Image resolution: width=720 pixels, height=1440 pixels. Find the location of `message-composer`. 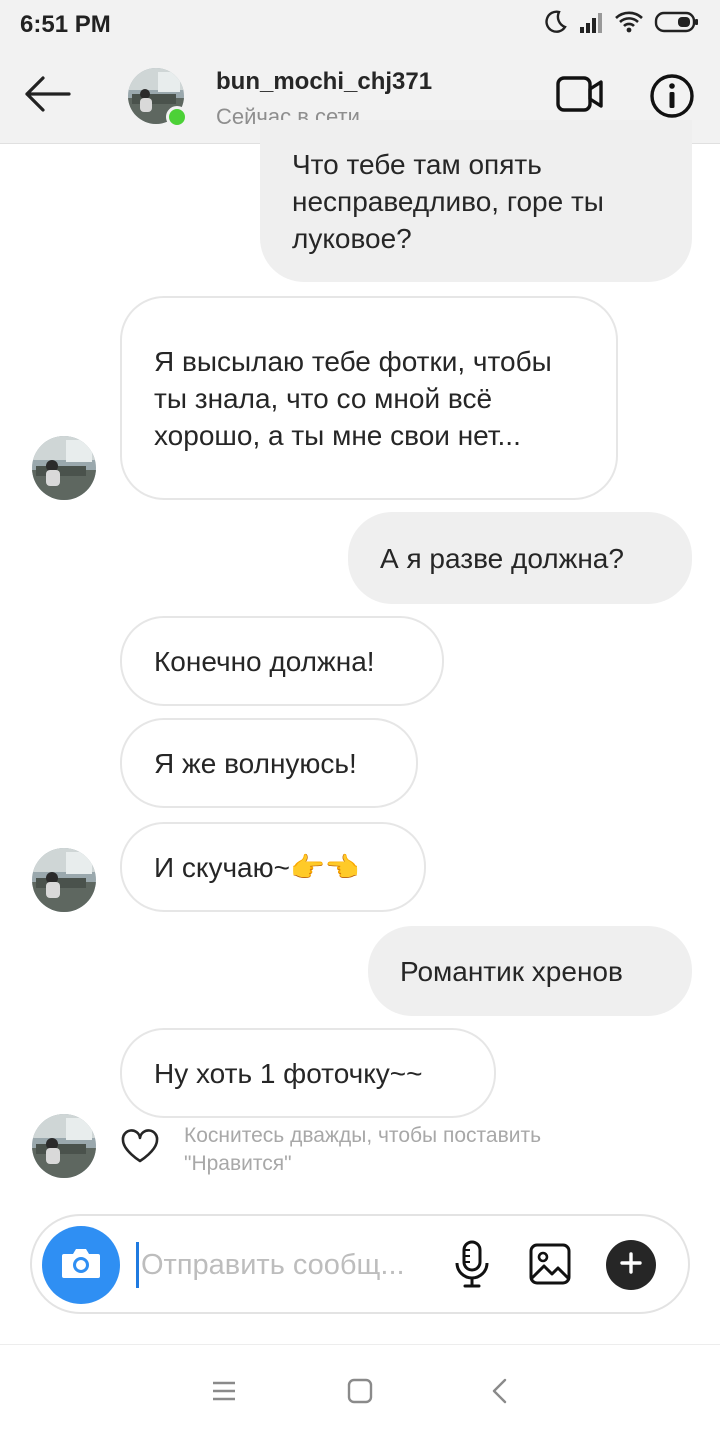

message-composer is located at coordinates (360, 1264).